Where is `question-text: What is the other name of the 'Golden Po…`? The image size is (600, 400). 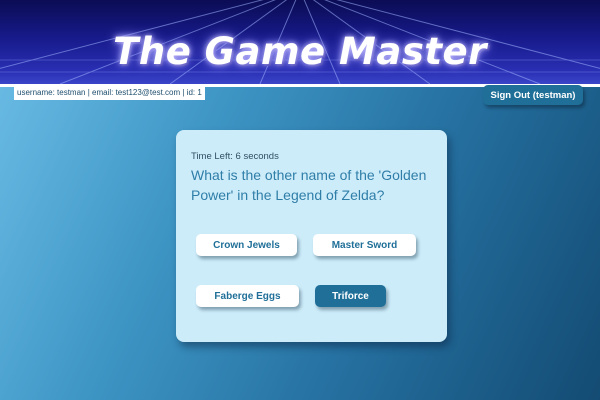
question-text: What is the other name of the 'Golden Po… is located at coordinates (309, 185).